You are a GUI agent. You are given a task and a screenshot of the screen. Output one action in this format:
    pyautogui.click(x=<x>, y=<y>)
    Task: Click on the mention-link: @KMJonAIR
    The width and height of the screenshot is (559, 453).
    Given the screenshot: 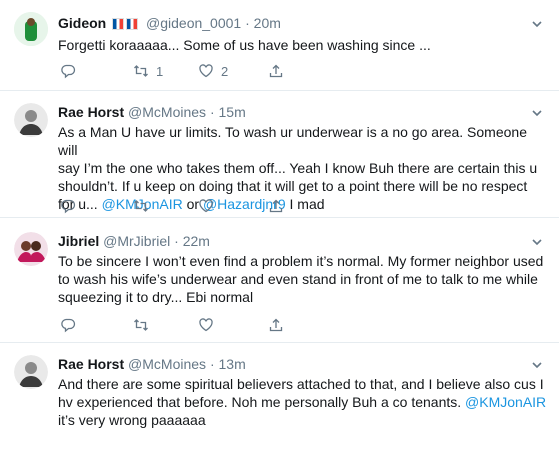 What is the action you would take?
    pyautogui.click(x=505, y=402)
    